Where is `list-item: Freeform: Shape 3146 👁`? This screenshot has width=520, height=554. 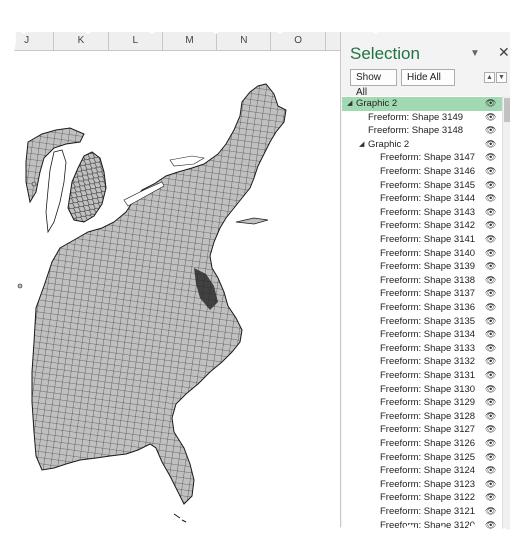
list-item: Freeform: Shape 3146 👁 is located at coordinates (422, 172).